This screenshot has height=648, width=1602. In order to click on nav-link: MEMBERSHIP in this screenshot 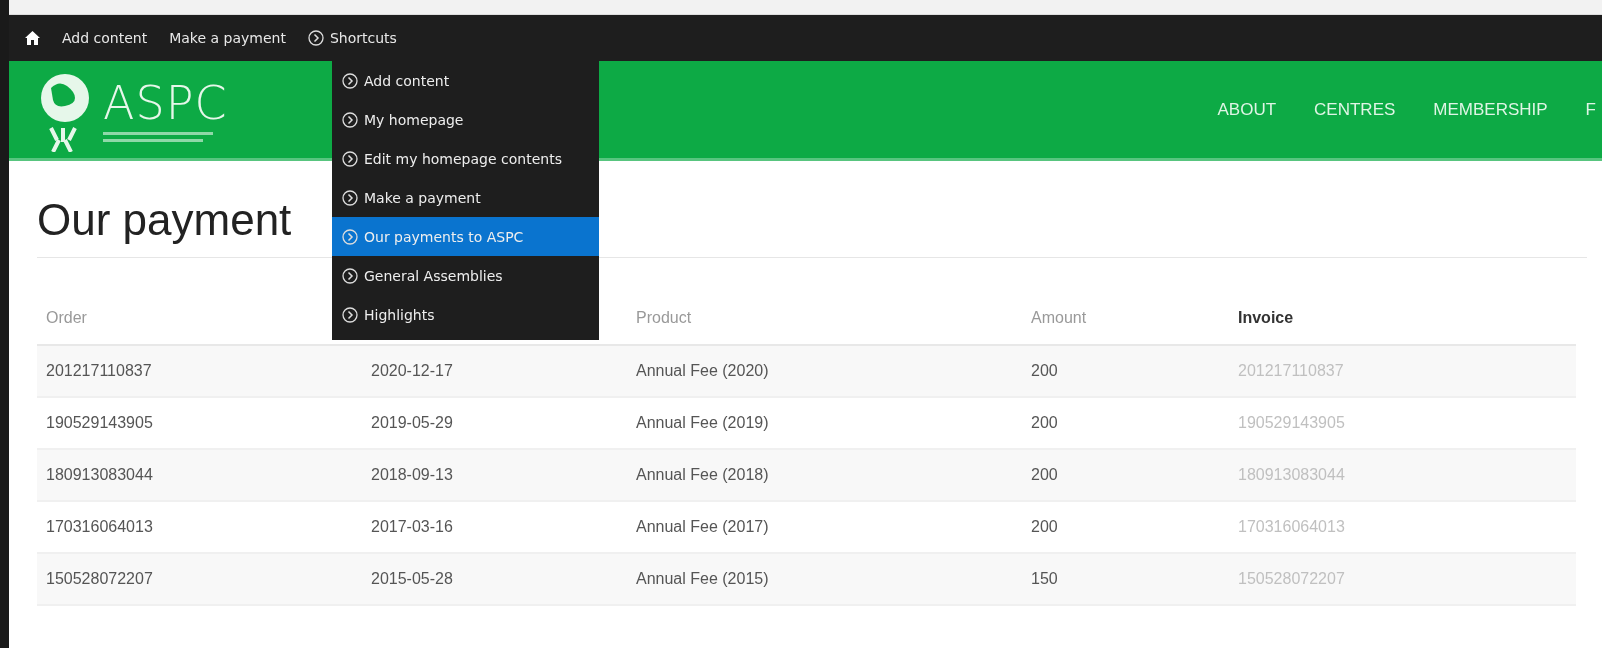, I will do `click(1490, 109)`.